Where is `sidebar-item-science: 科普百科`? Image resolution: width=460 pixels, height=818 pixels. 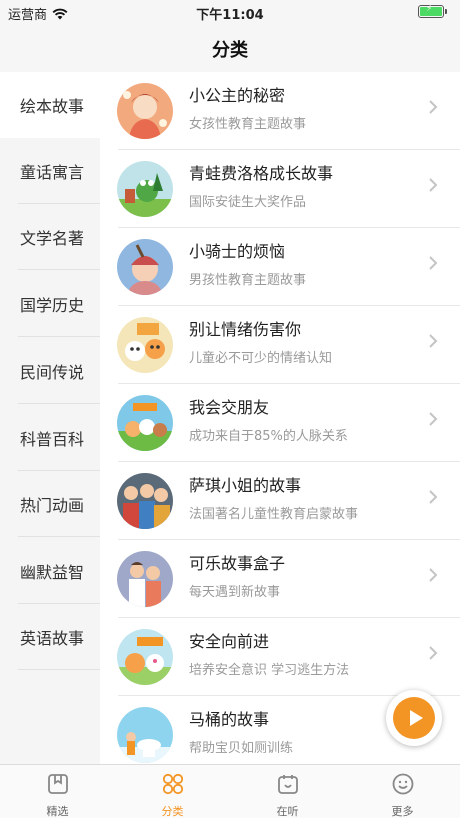 sidebar-item-science: 科普百科 is located at coordinates (50, 438).